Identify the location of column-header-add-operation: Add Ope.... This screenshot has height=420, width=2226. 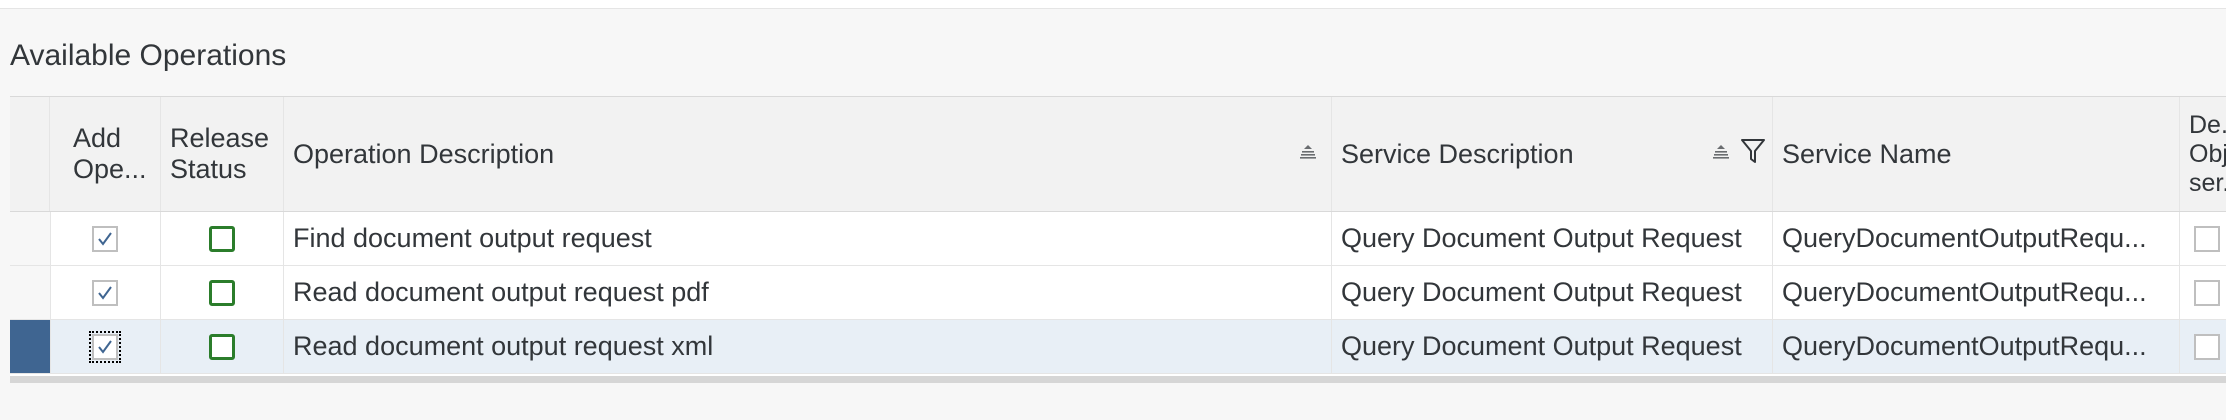
(105, 154).